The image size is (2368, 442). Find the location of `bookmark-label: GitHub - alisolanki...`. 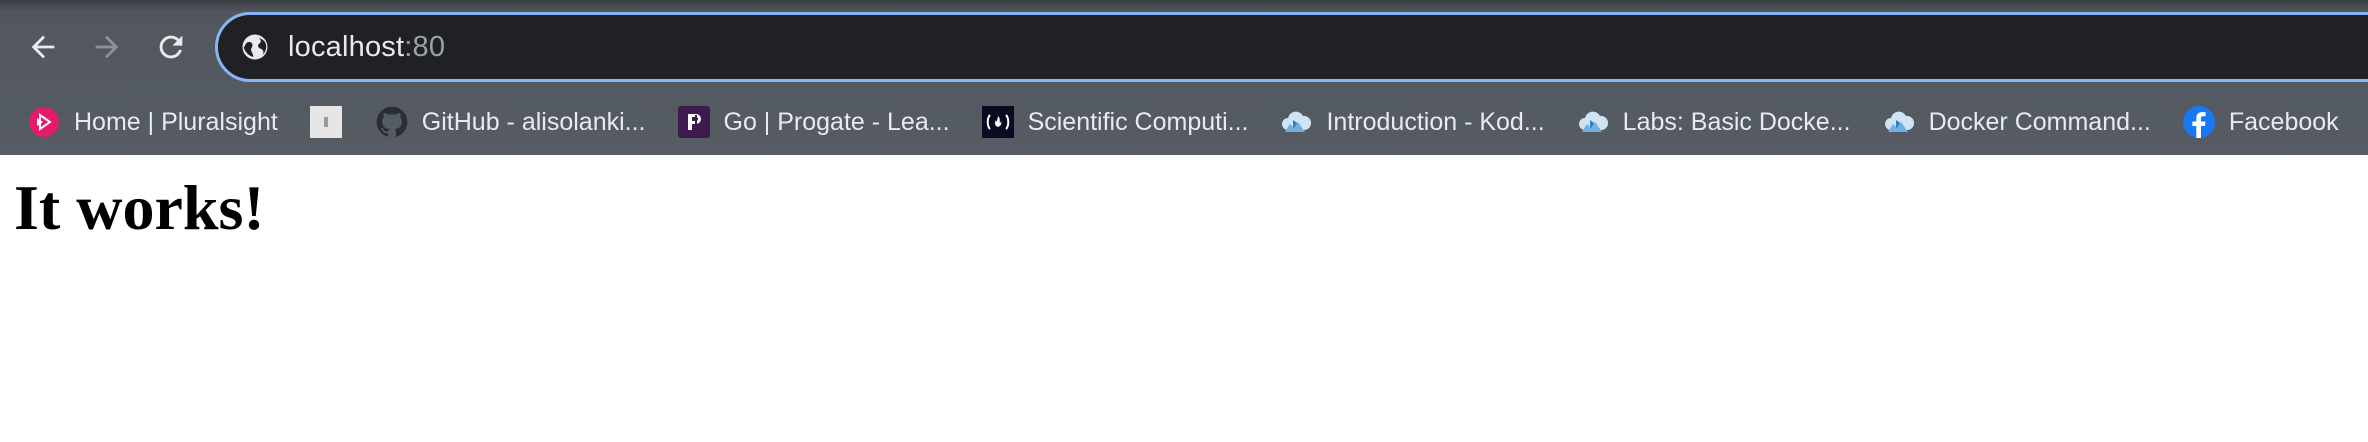

bookmark-label: GitHub - alisolanki... is located at coordinates (533, 121).